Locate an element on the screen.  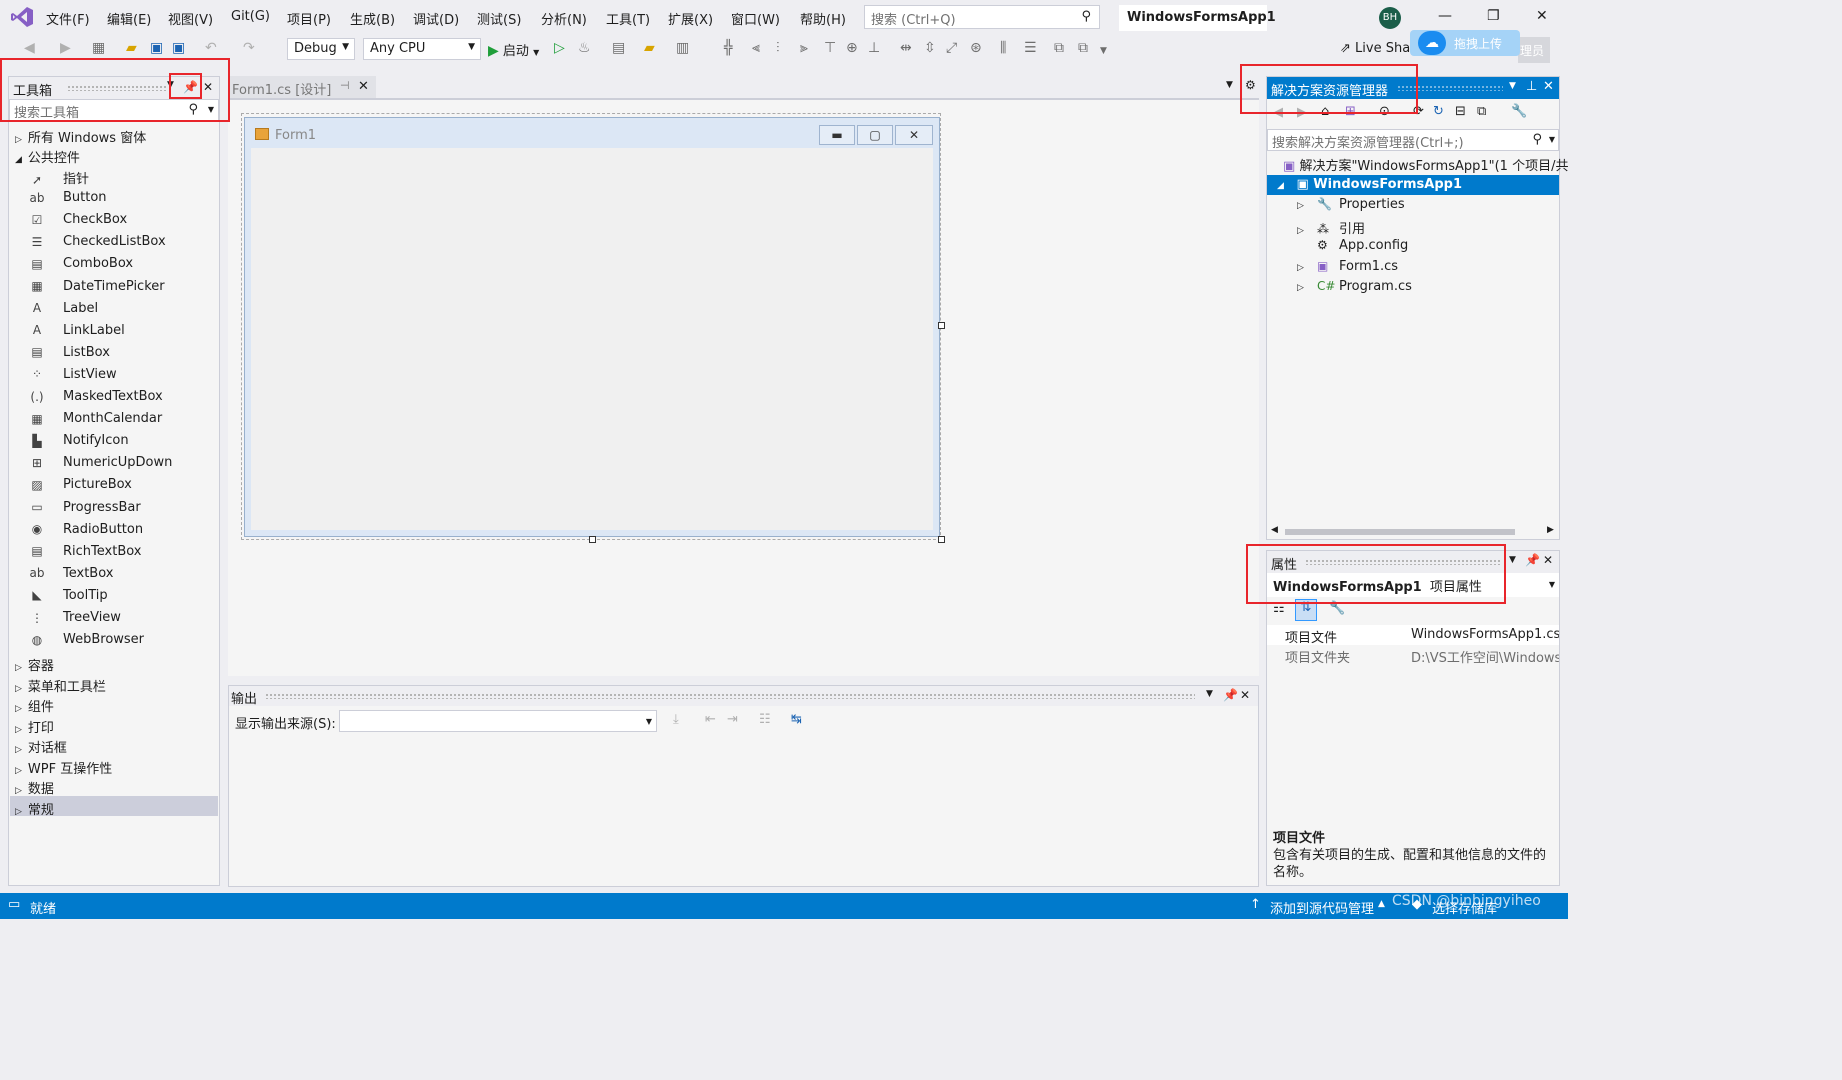
scroll-right-icon: ▶ is located at coordinates (1550, 530).